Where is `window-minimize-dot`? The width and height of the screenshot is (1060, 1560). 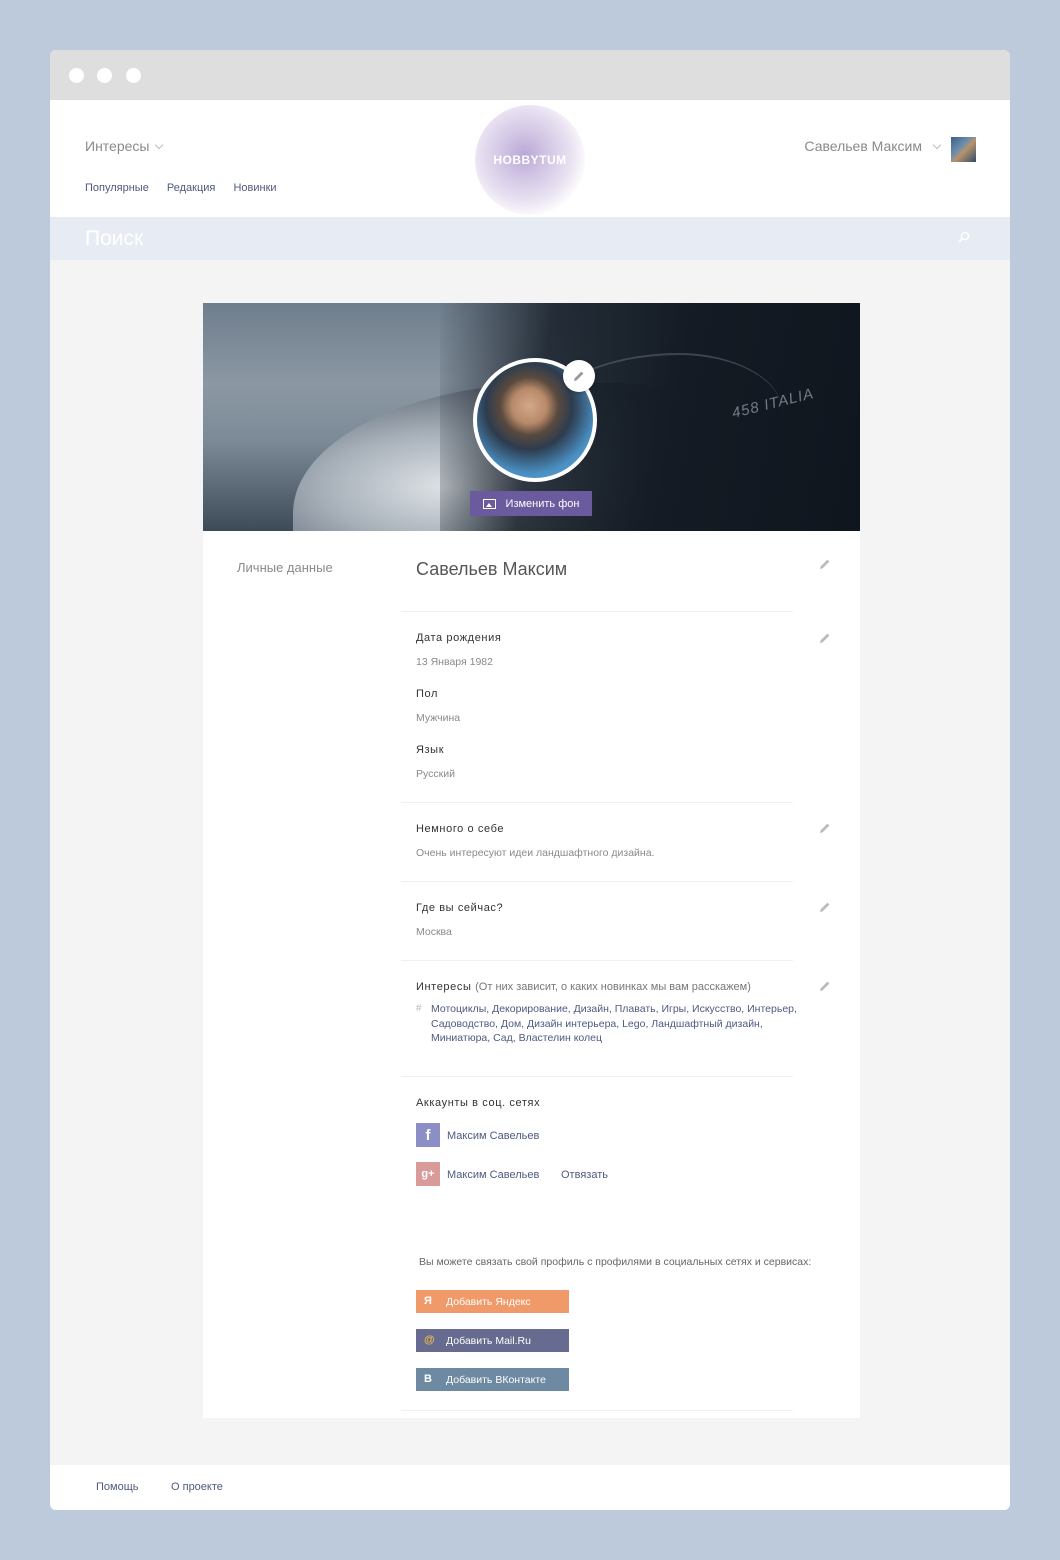
window-minimize-dot is located at coordinates (104, 75).